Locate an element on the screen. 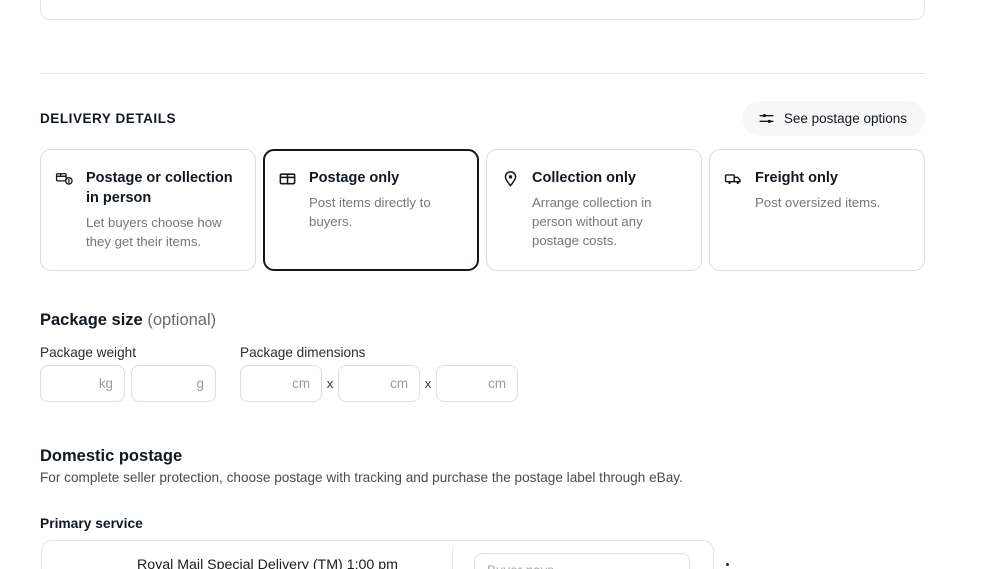 The height and width of the screenshot is (569, 999). dimension-height-unit: cm is located at coordinates (497, 383).